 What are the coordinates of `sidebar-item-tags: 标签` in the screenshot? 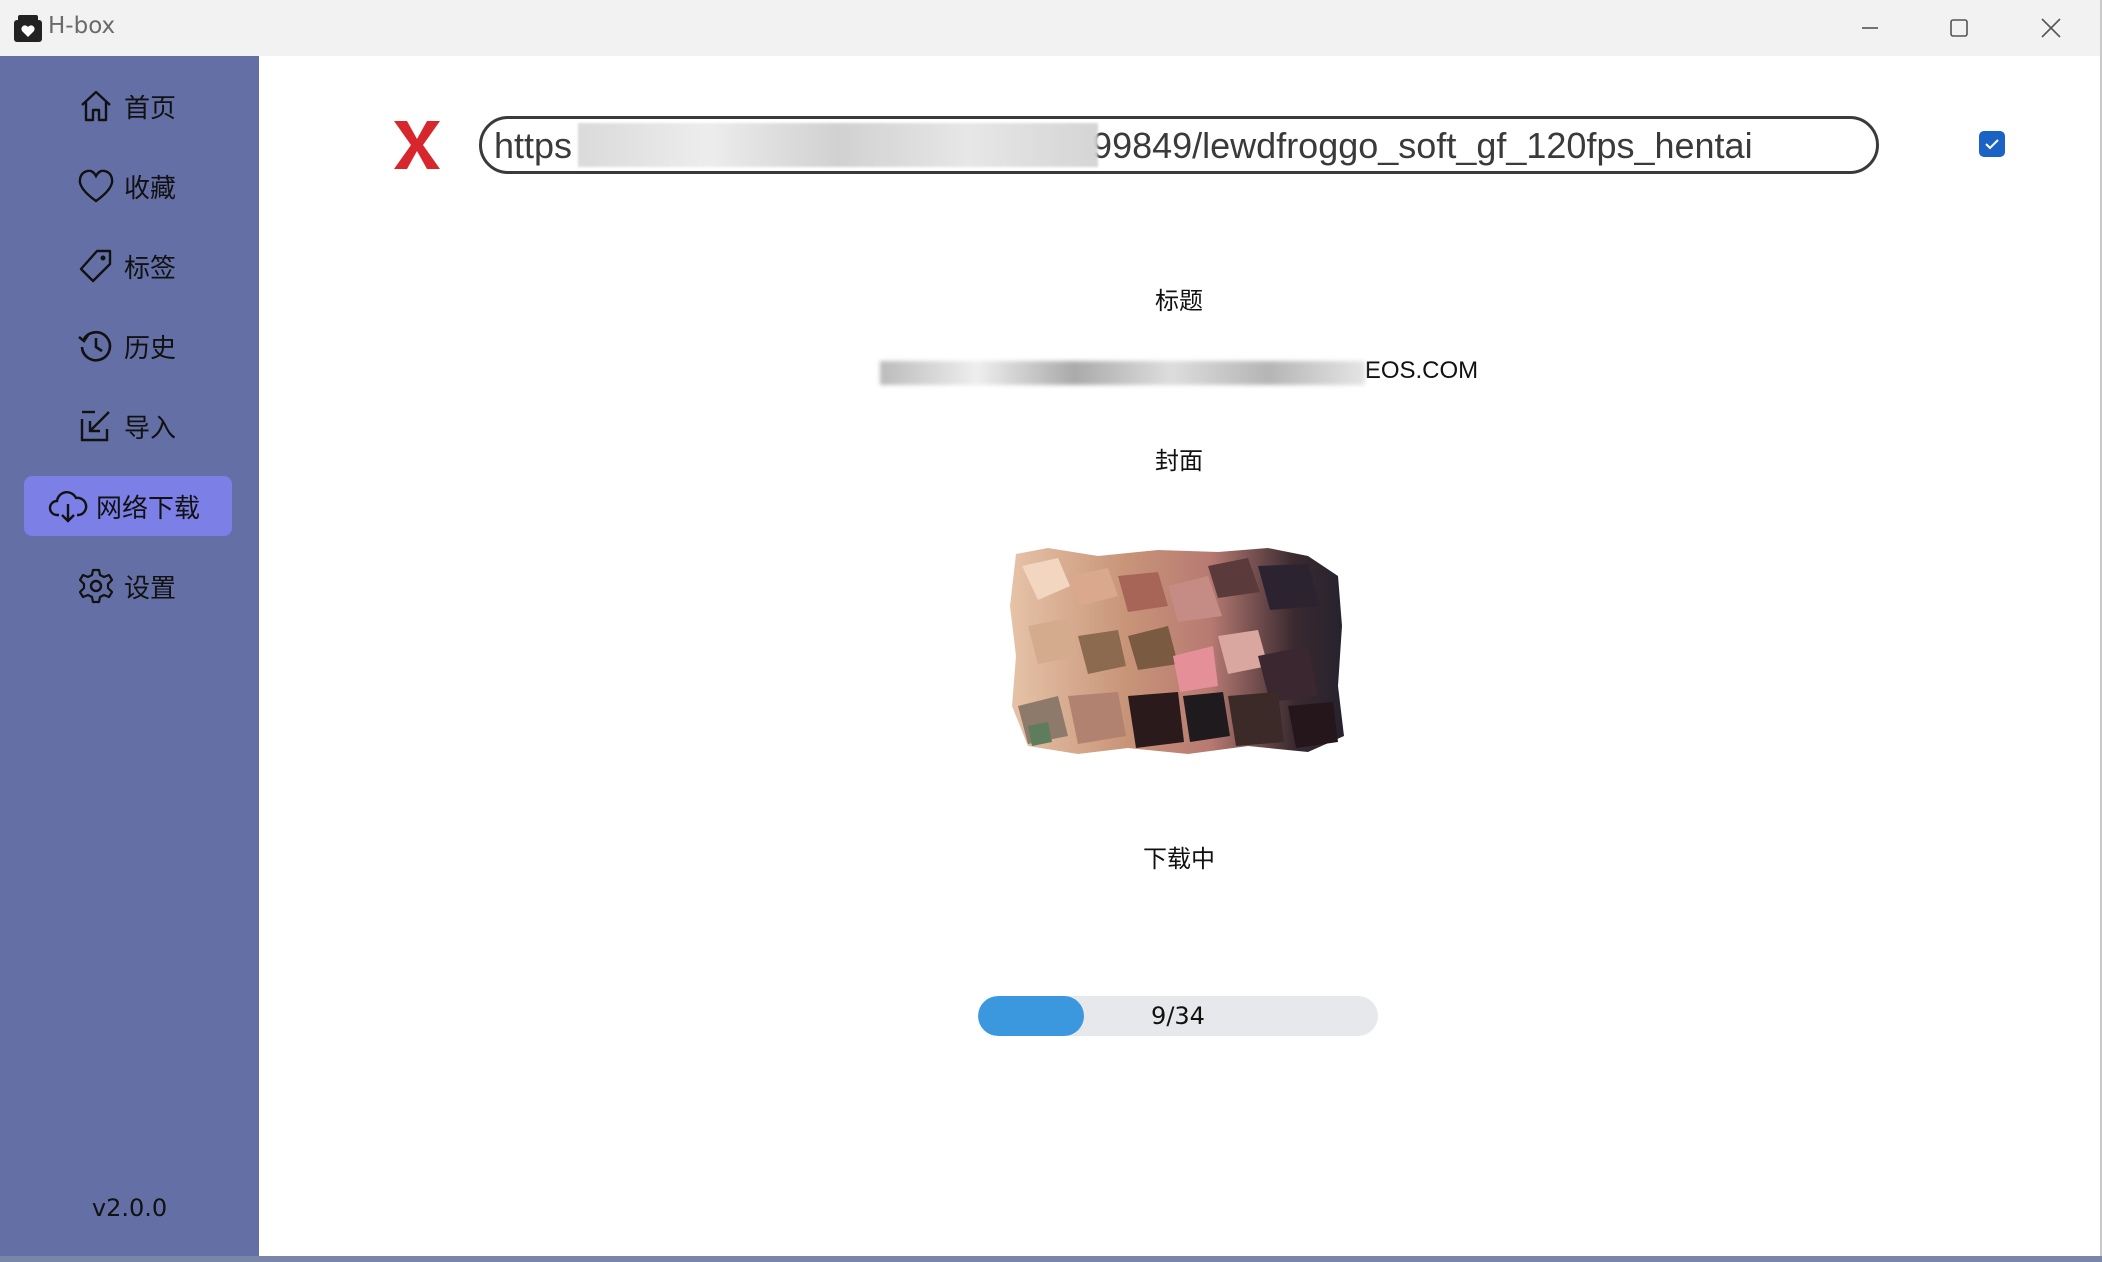 It's located at (128, 266).